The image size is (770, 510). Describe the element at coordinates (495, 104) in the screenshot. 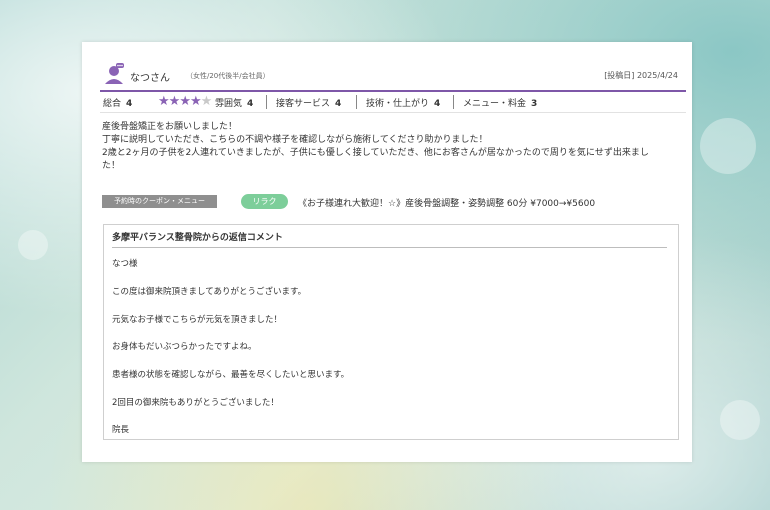

I see `rating-label: メニュー・料金` at that location.